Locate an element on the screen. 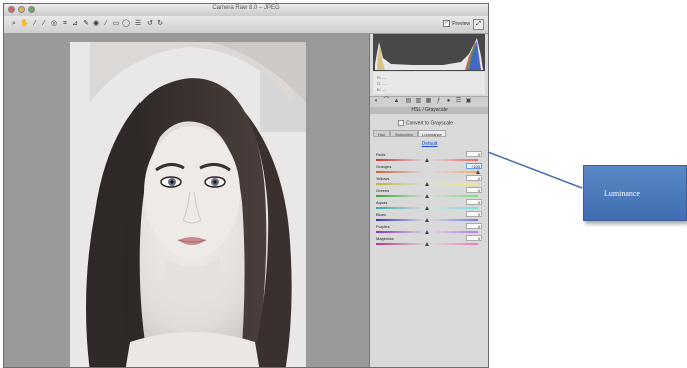 Image resolution: width=687 pixels, height=368 pixels. luminance-callout: Luminance is located at coordinates (635, 193).